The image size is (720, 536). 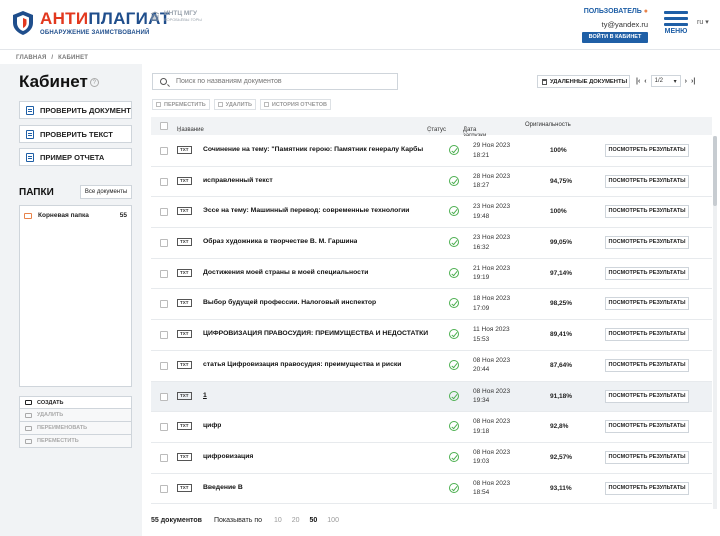 I want to click on document-title: исправленный текст, so click(x=238, y=180).